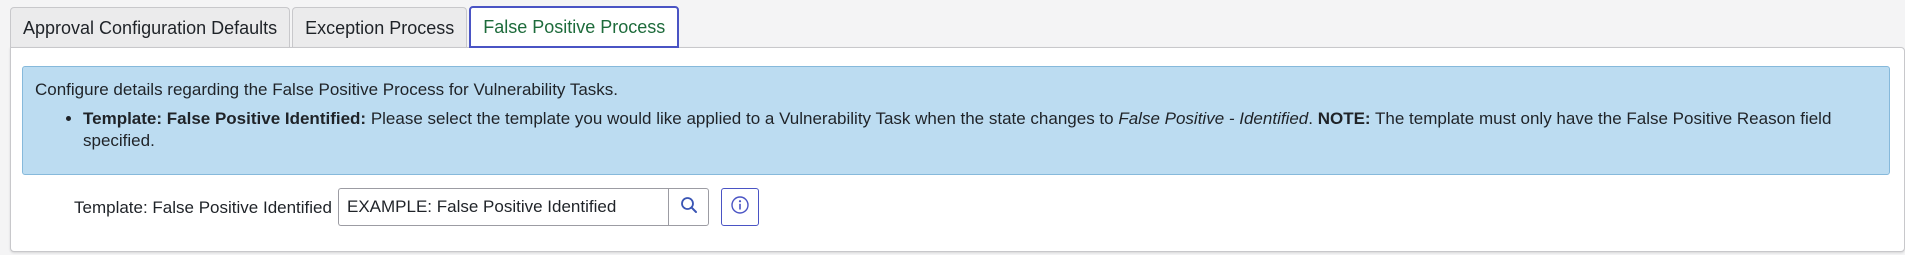  I want to click on info-icon, so click(740, 207).